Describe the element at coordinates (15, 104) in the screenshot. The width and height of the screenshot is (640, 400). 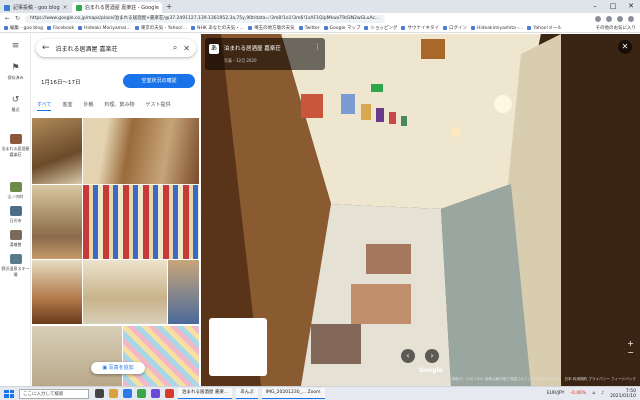
I see `rail-recent: ↺ 最近` at that location.